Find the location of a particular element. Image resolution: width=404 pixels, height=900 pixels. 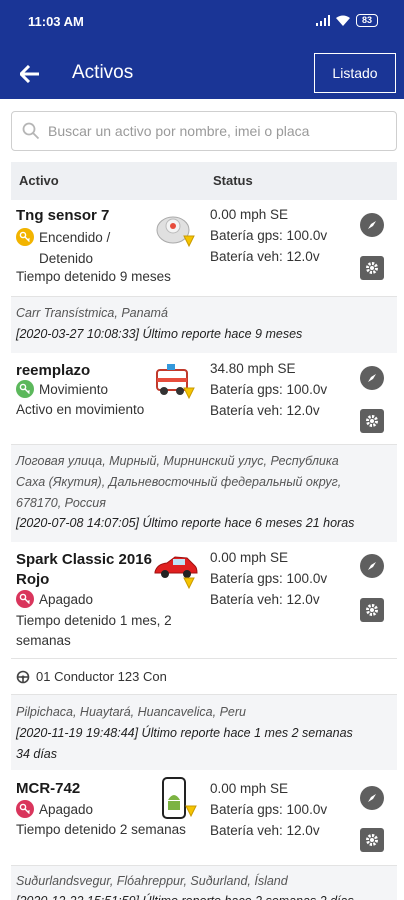

column-header-status: Status is located at coordinates (233, 180).